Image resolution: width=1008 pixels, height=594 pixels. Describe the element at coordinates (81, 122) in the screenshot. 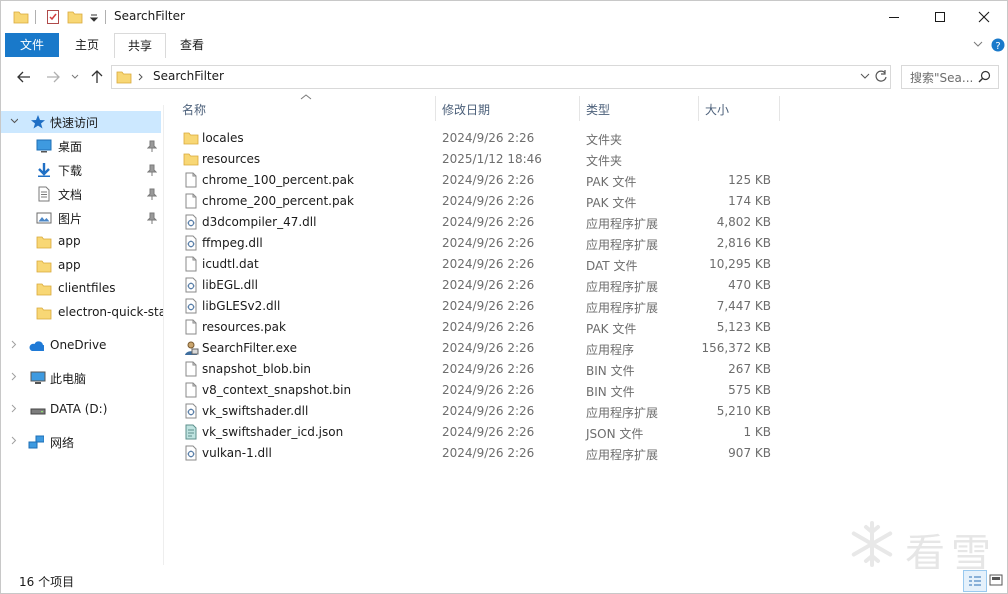

I see `nav-quick-access: 快速访问` at that location.